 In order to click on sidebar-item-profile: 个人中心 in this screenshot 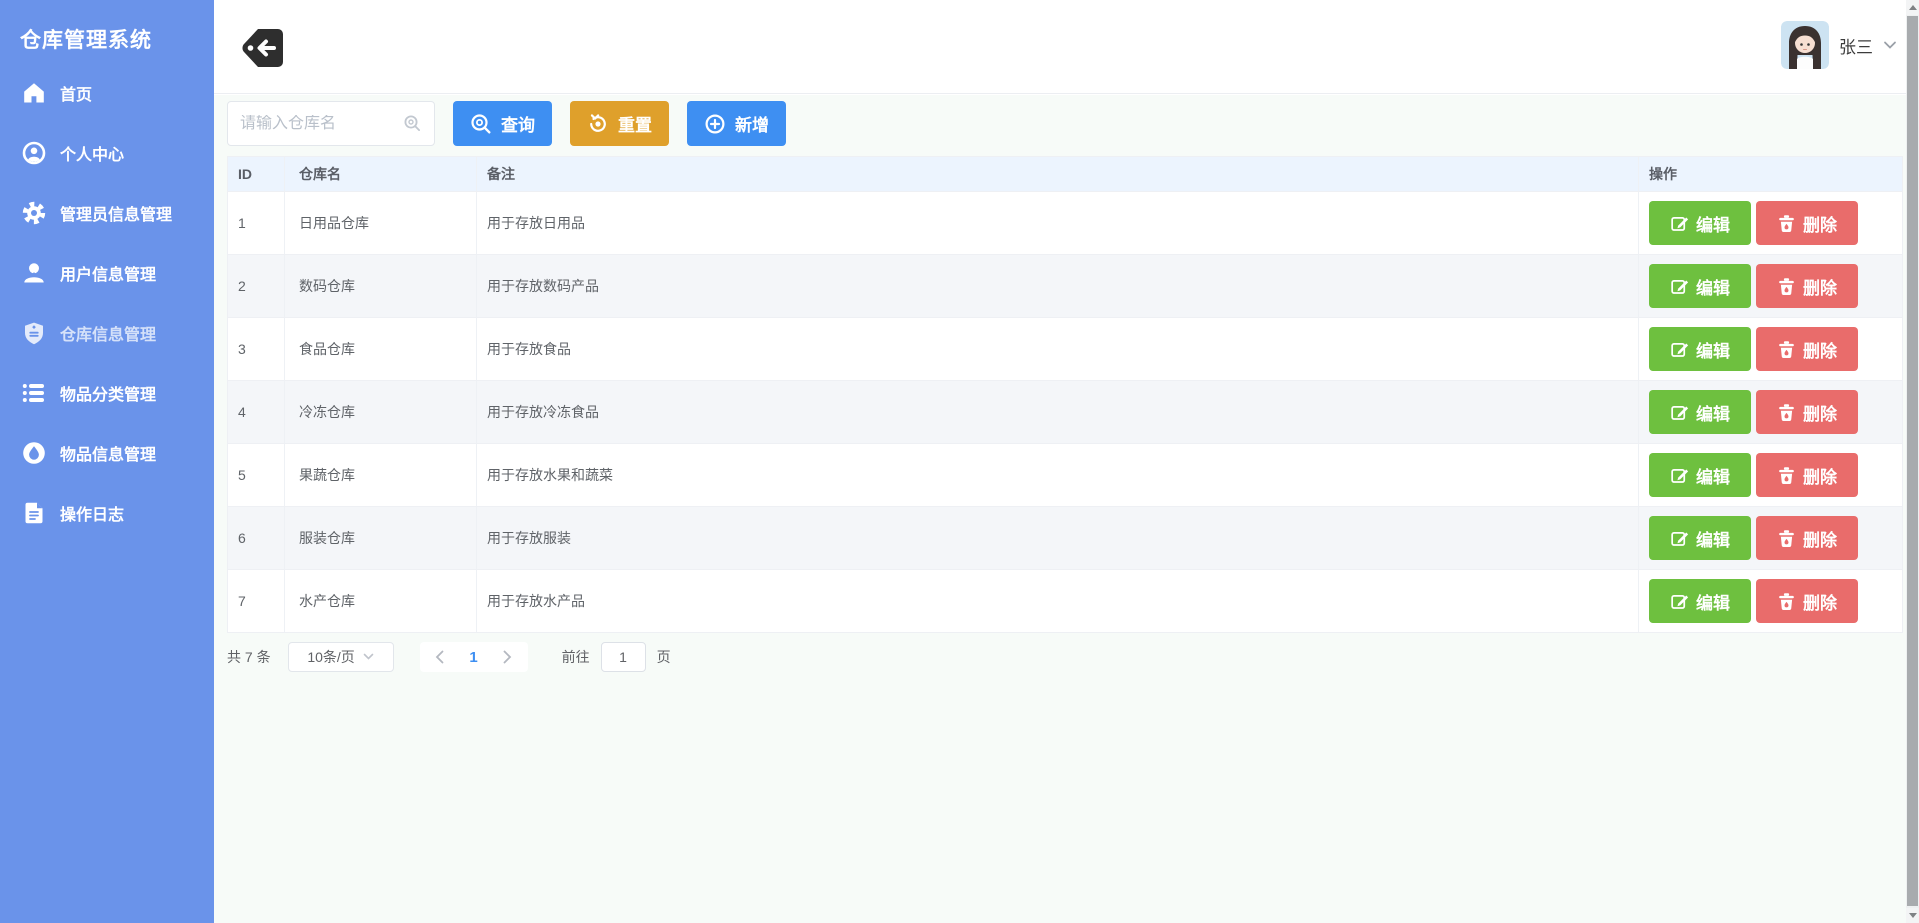, I will do `click(107, 153)`.